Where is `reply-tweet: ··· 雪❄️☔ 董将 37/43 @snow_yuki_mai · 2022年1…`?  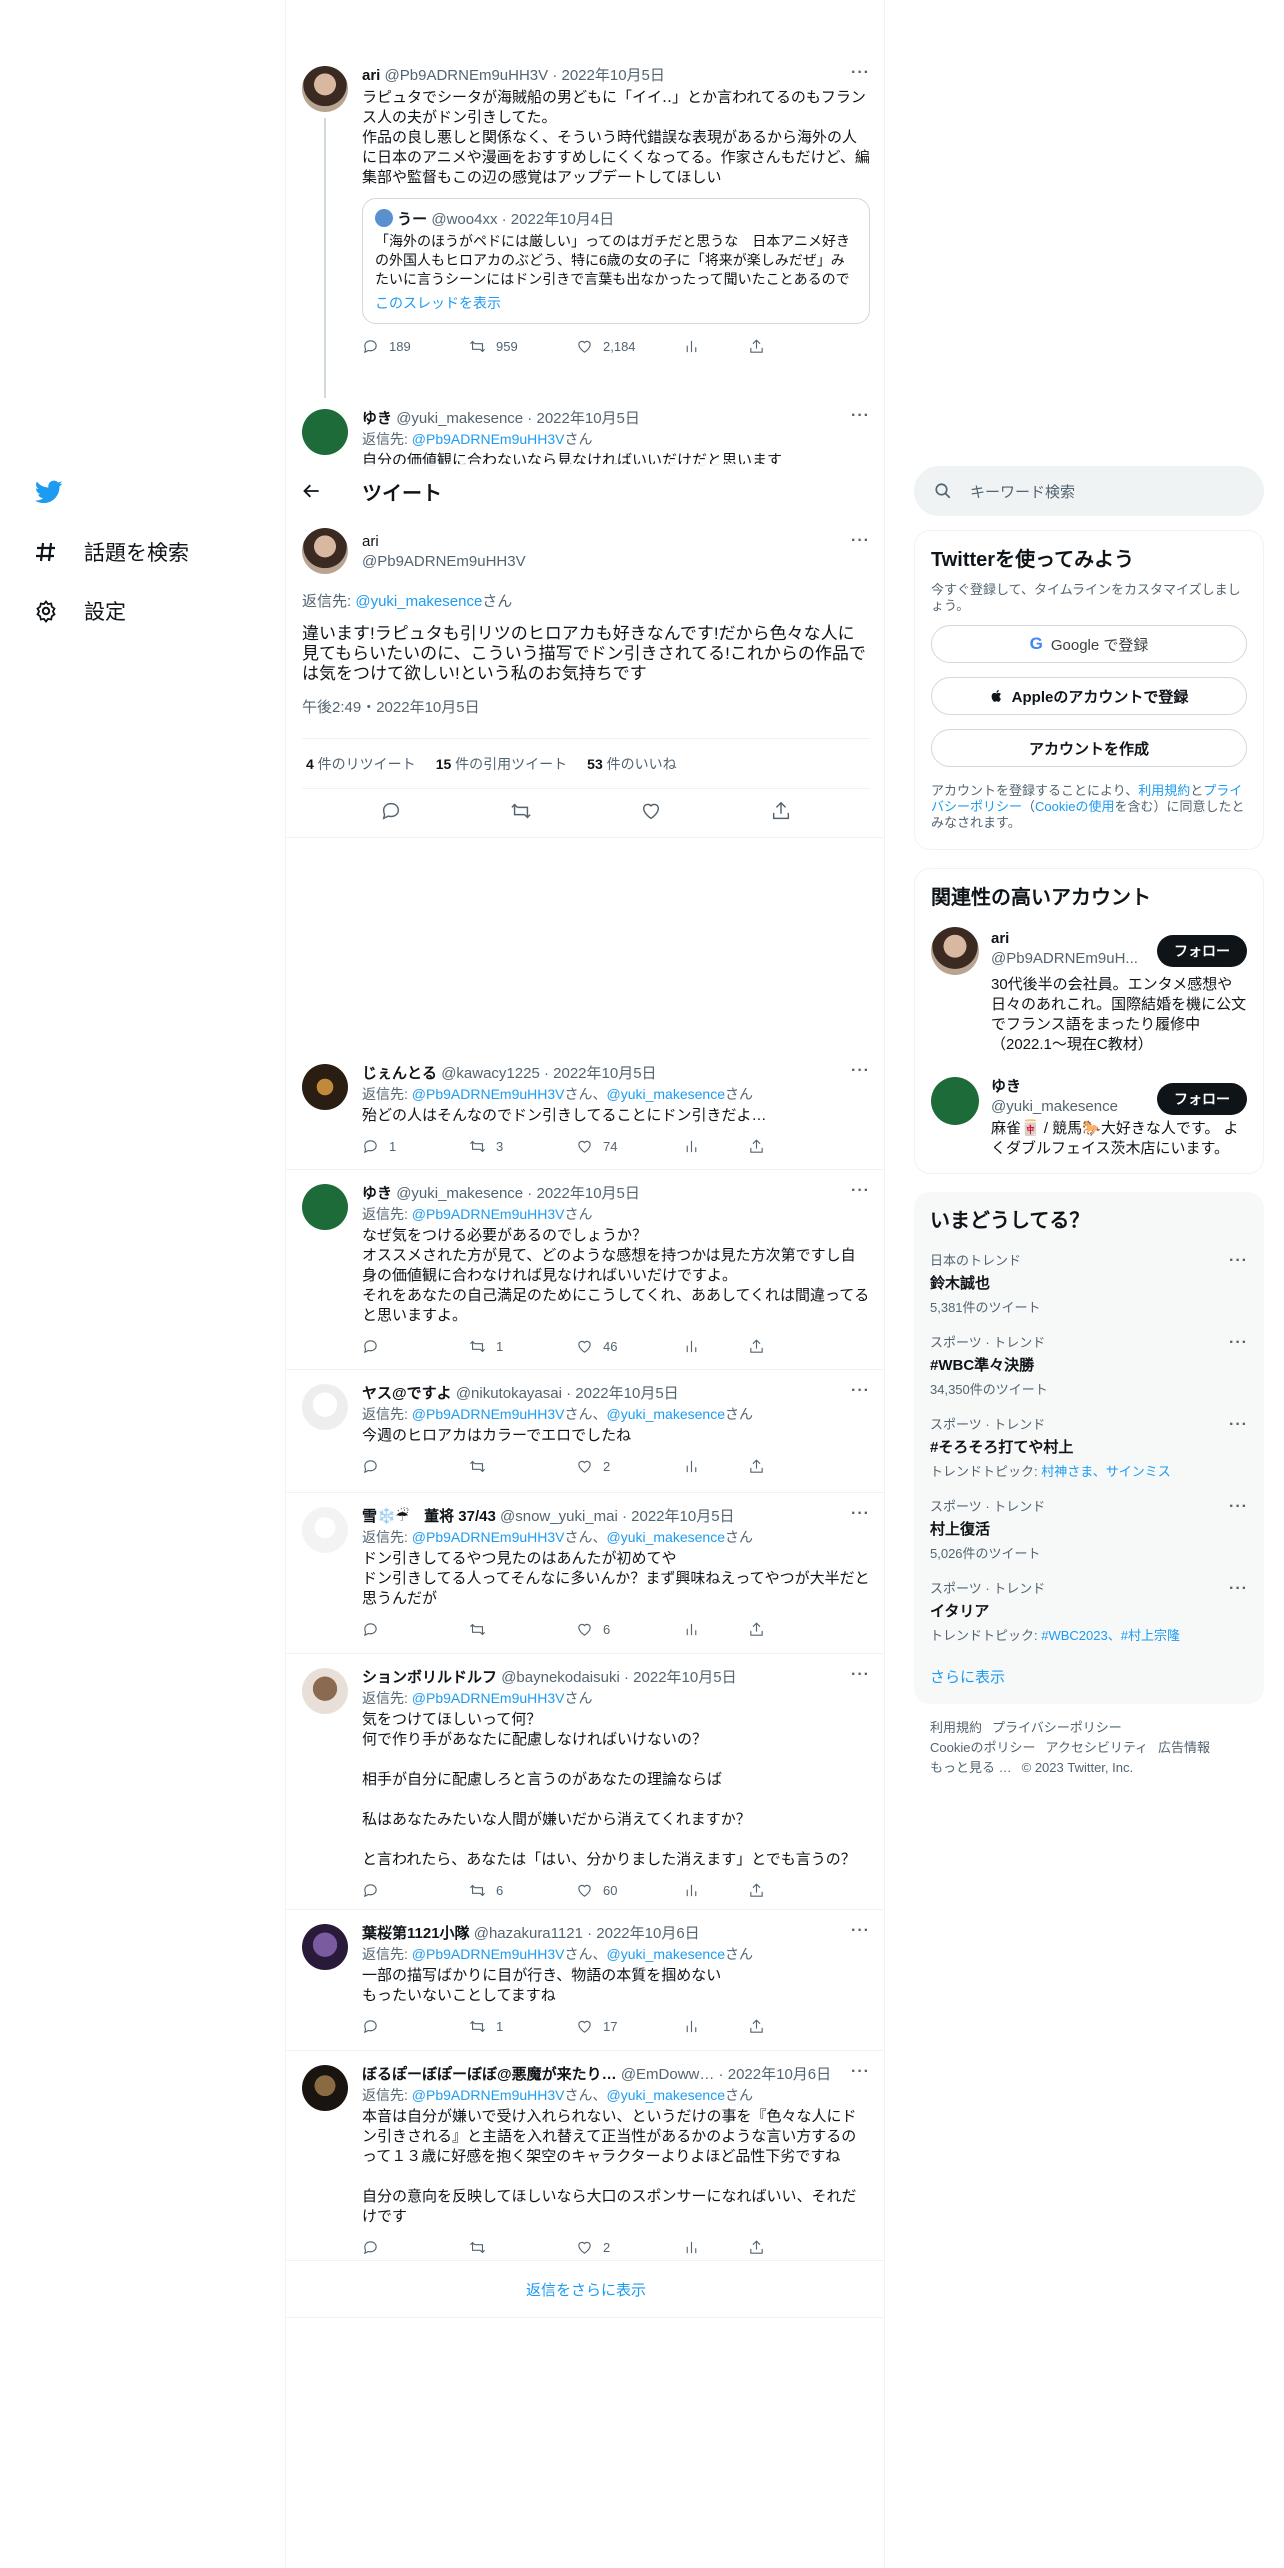
reply-tweet: ··· 雪❄️☔ 董将 37/43 @snow_yuki_mai · 2022年1… is located at coordinates (585, 1574).